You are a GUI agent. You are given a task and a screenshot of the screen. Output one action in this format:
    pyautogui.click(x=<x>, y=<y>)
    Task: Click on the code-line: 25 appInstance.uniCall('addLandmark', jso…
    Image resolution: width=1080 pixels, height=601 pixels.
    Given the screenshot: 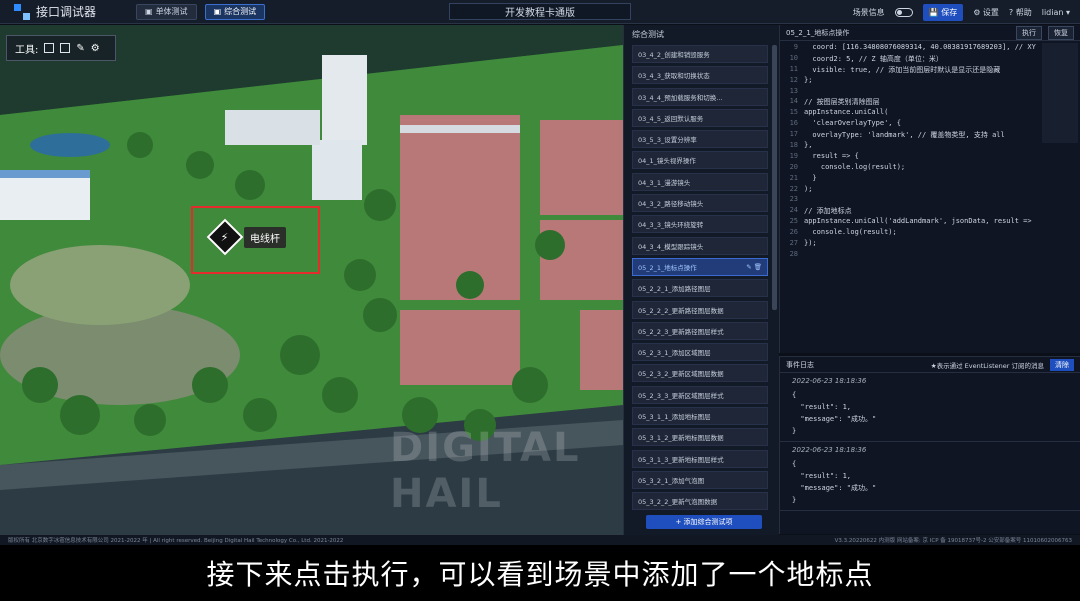 What is the action you would take?
    pyautogui.click(x=912, y=222)
    